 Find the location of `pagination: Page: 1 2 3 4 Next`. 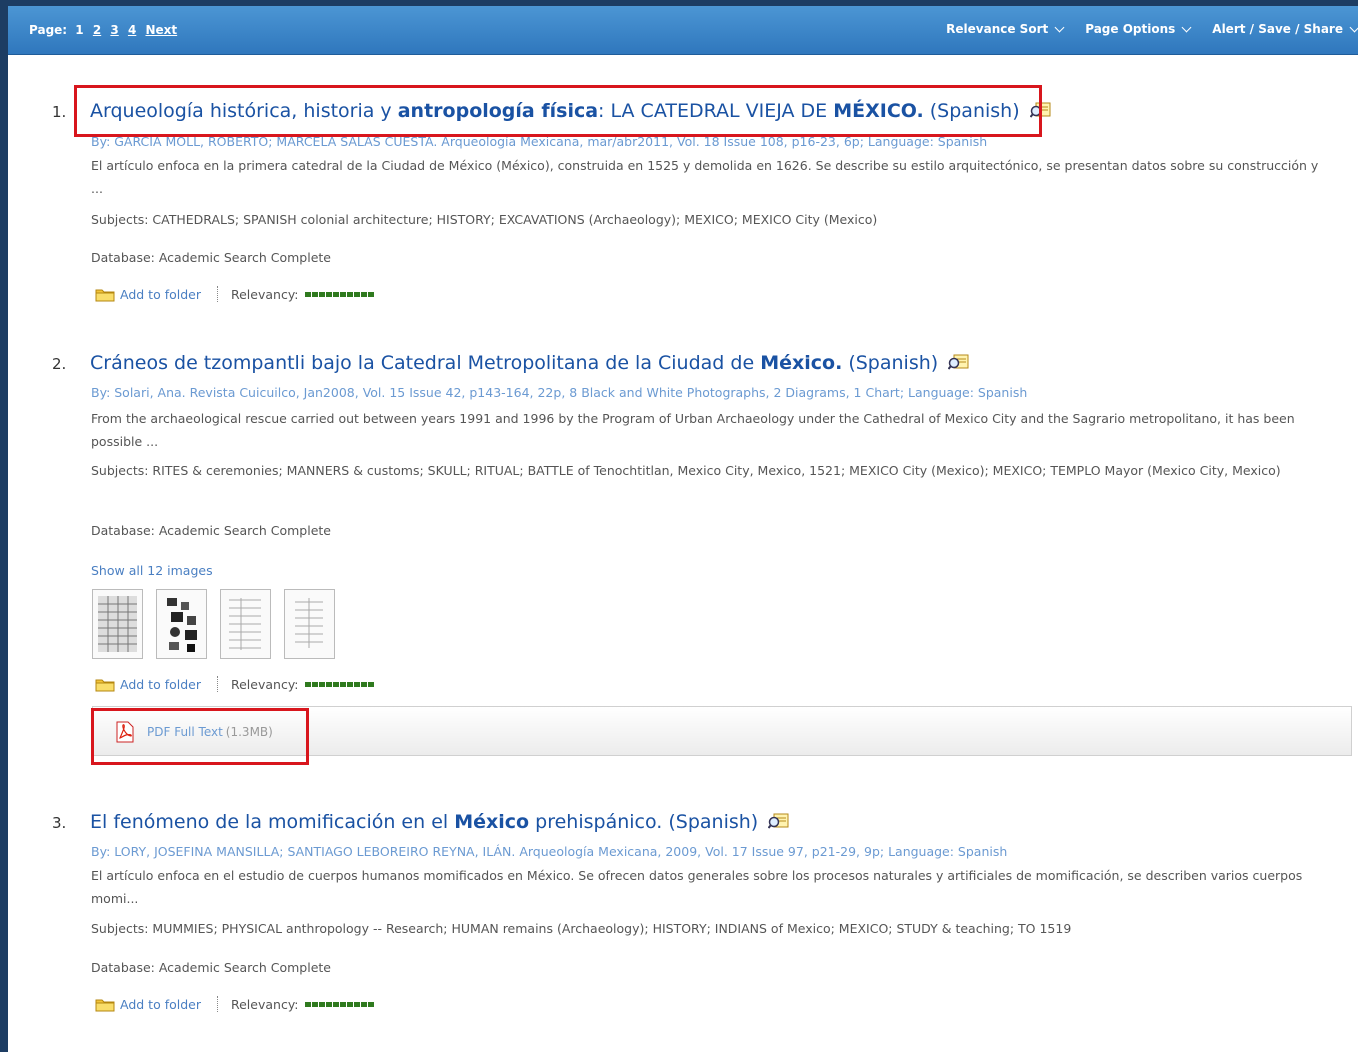

pagination: Page: 1 2 3 4 Next is located at coordinates (105, 30).